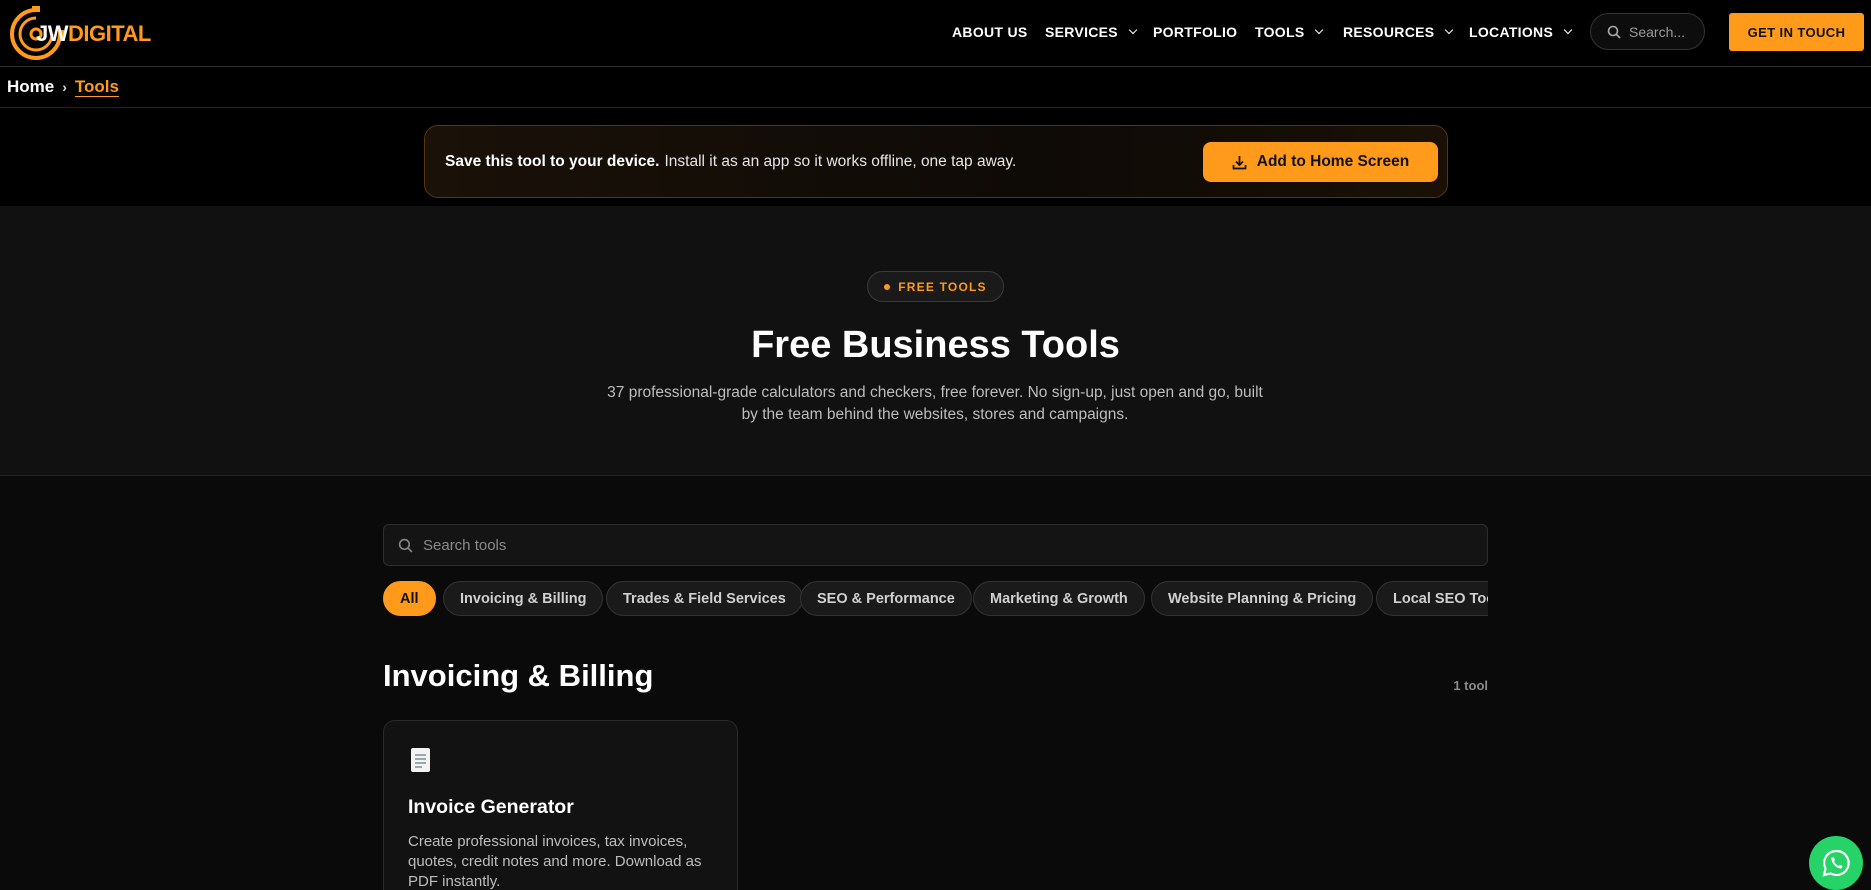  Describe the element at coordinates (935, 286) in the screenshot. I see `free-tools-badge: FREE TOOLS` at that location.